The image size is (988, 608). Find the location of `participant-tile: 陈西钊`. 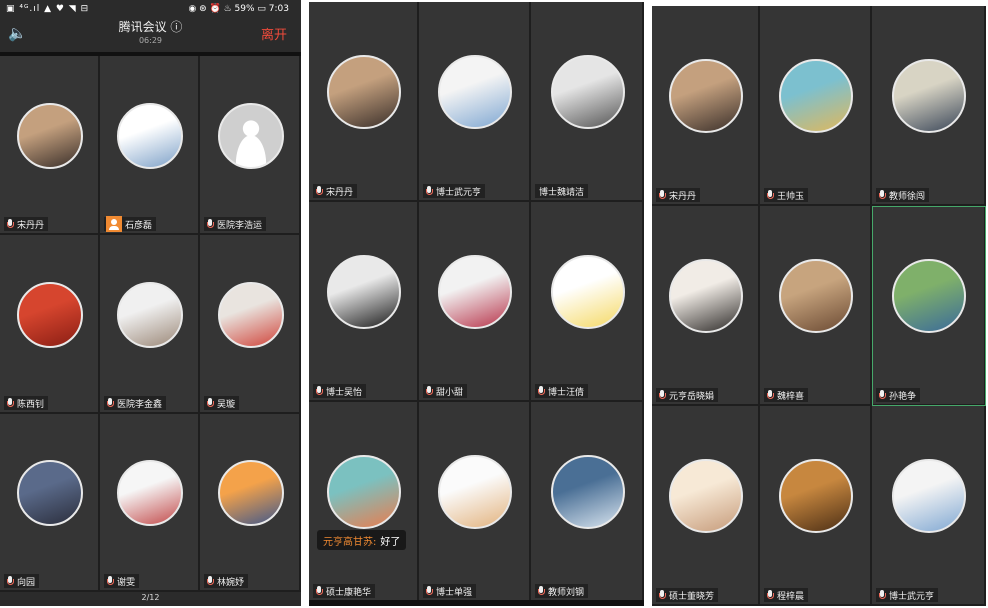

participant-tile: 陈西钊 is located at coordinates (50, 324).